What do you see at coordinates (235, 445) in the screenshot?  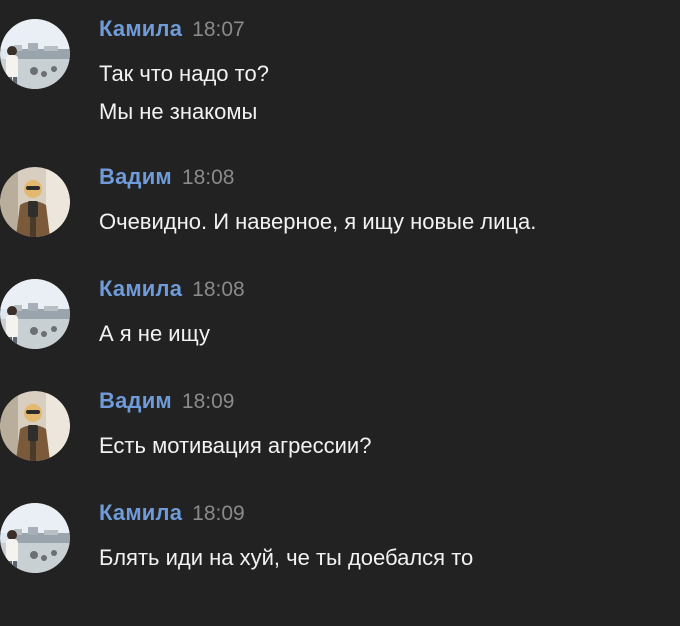 I see `message-text: Есть мотивация агрессии?` at bounding box center [235, 445].